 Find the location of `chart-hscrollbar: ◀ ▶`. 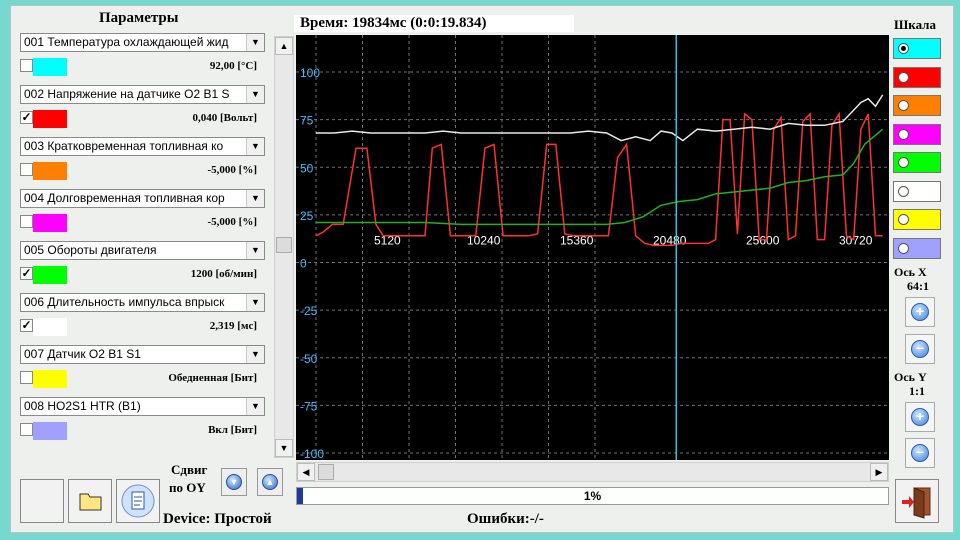

chart-hscrollbar: ◀ ▶ is located at coordinates (592, 472).